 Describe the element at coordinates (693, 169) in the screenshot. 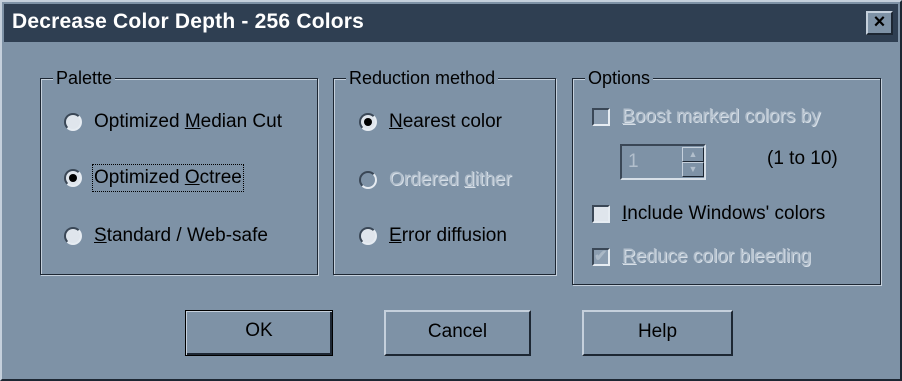

I see `spinner-down-button: ▼` at that location.